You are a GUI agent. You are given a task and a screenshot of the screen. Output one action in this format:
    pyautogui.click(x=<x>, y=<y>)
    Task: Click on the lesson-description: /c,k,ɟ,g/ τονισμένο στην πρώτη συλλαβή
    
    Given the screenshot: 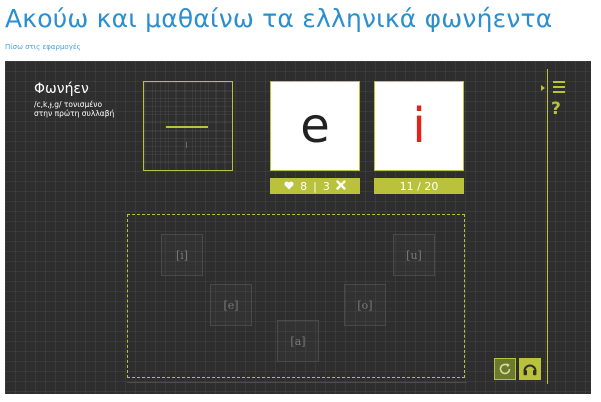 What is the action you would take?
    pyautogui.click(x=74, y=109)
    